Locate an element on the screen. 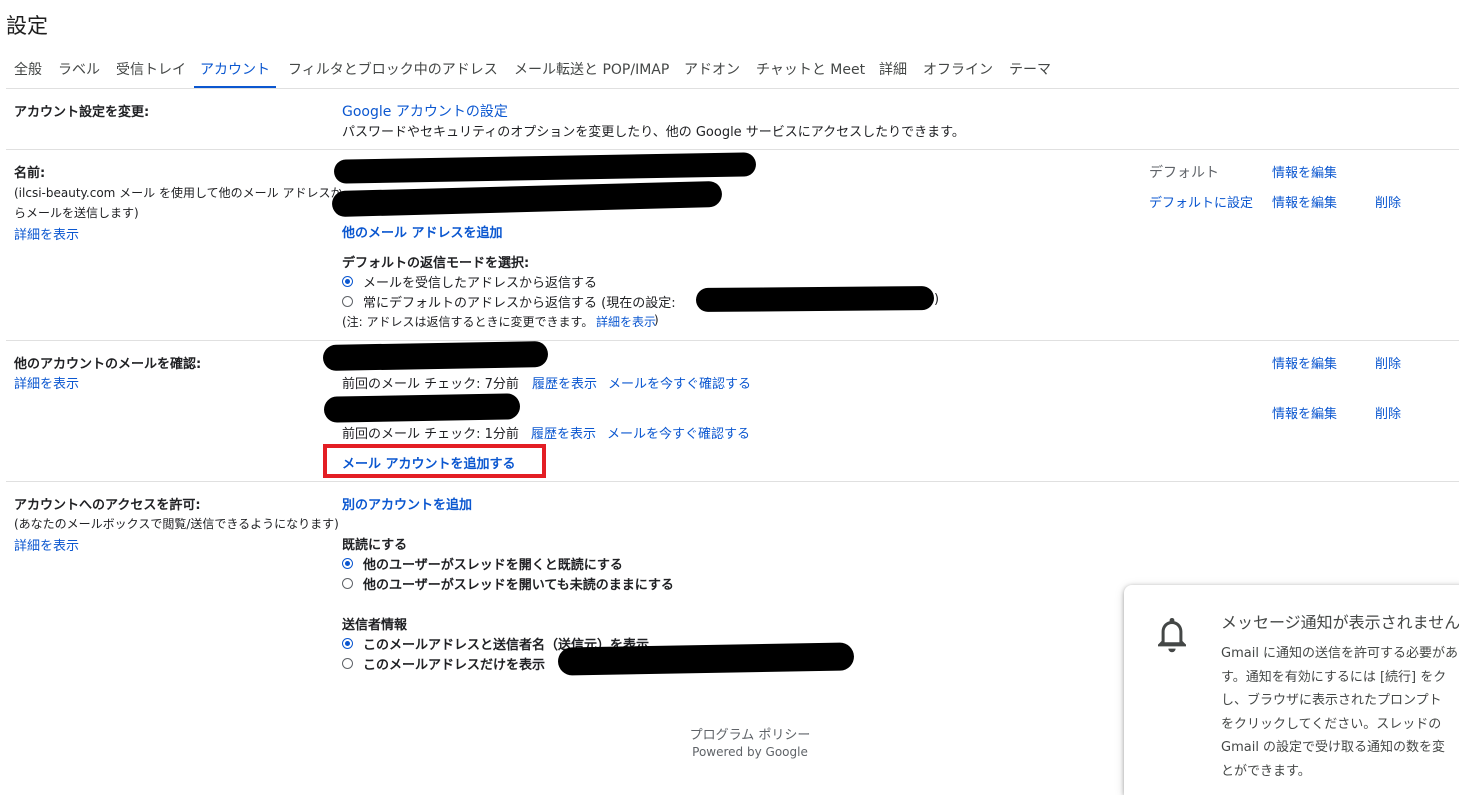 The height and width of the screenshot is (795, 1459). reply-note: (注: アドレスは返信するときに変更できます。 is located at coordinates (468, 322).